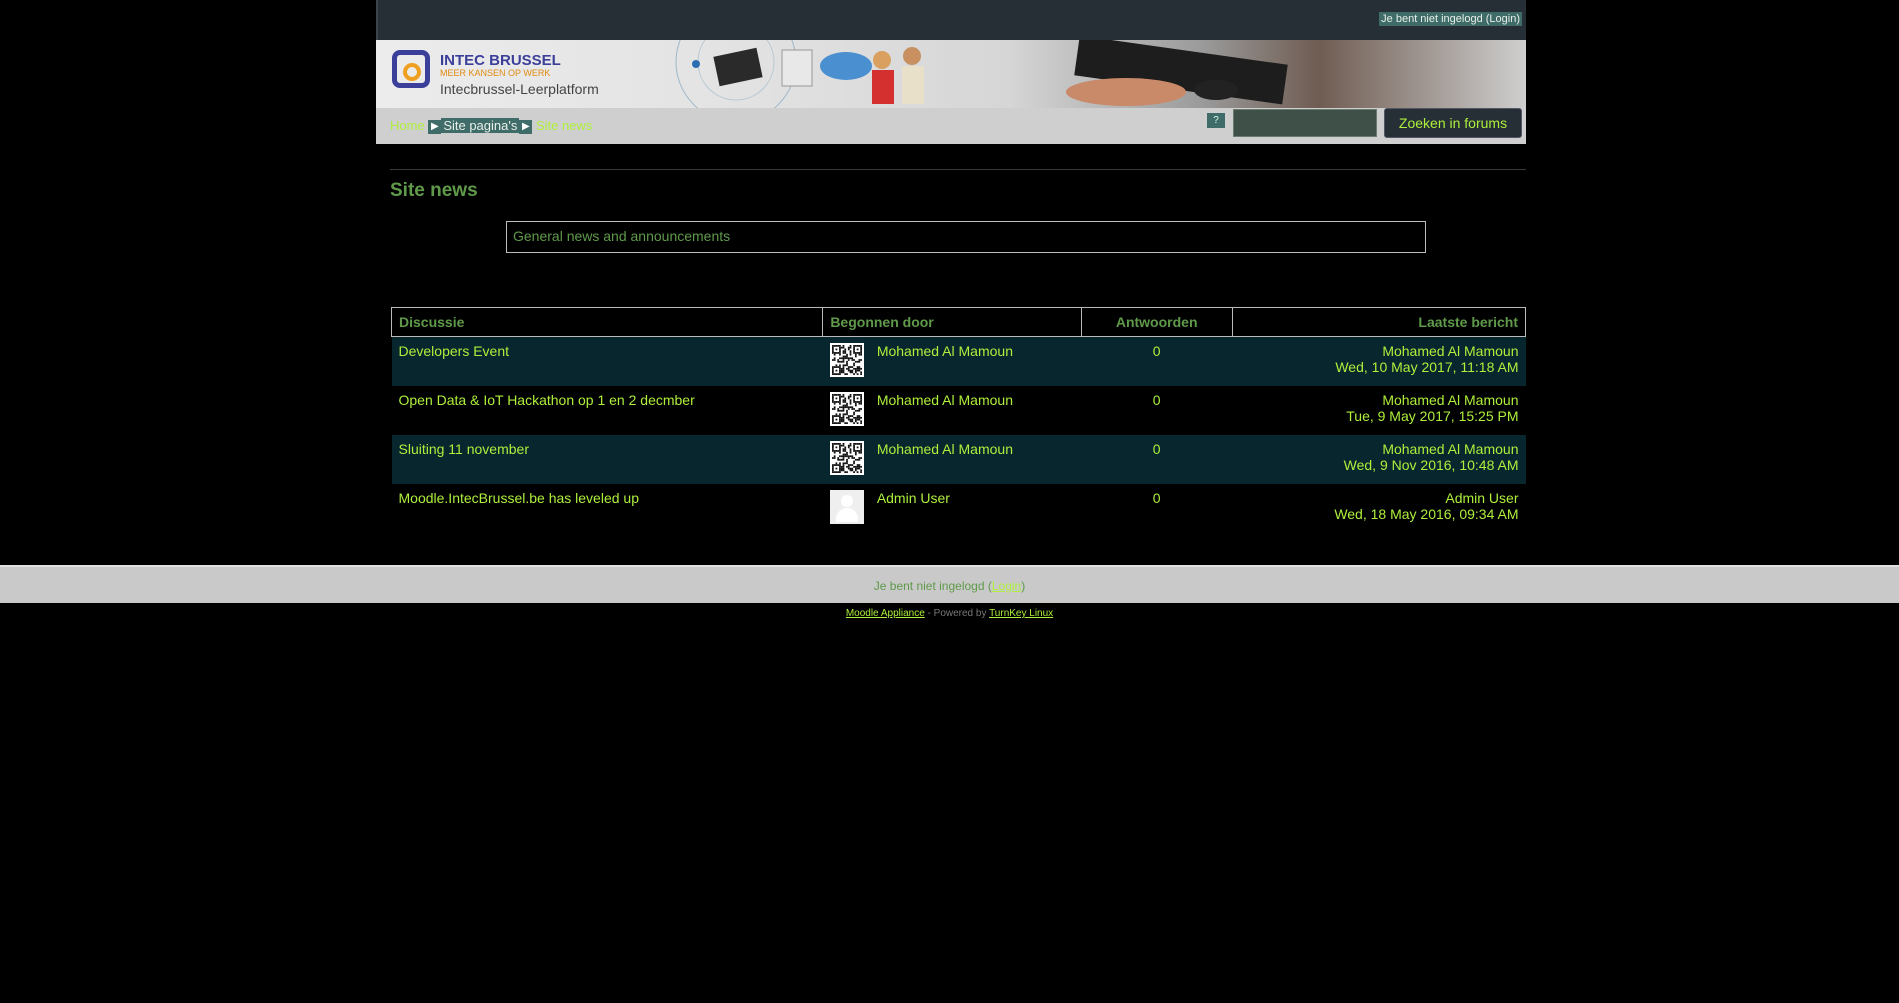 The width and height of the screenshot is (1899, 1003). Describe the element at coordinates (411, 69) in the screenshot. I see `intec-logo-icon` at that location.